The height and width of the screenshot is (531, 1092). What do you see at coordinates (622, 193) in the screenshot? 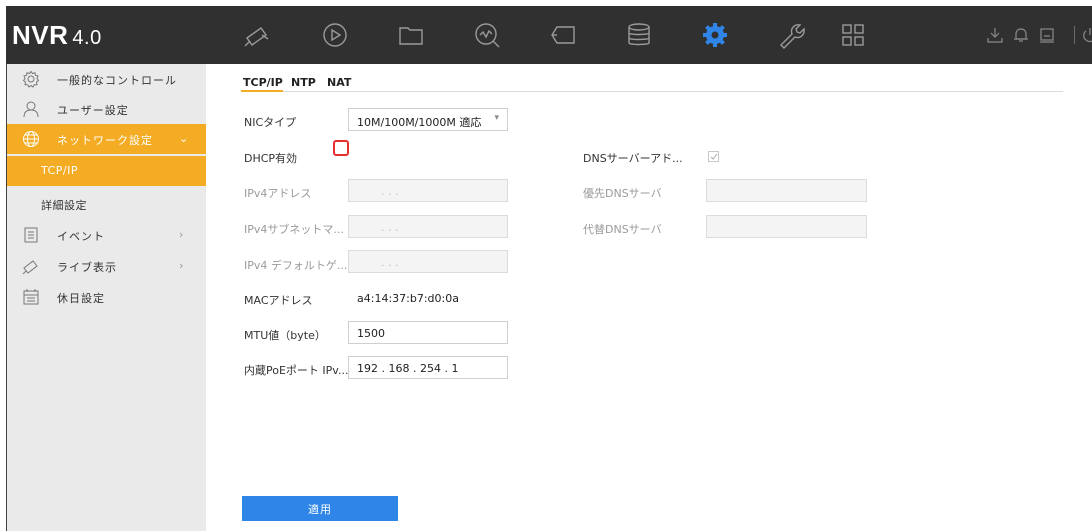
I see `preferred-dns-label: 優先DNSサーバ` at bounding box center [622, 193].